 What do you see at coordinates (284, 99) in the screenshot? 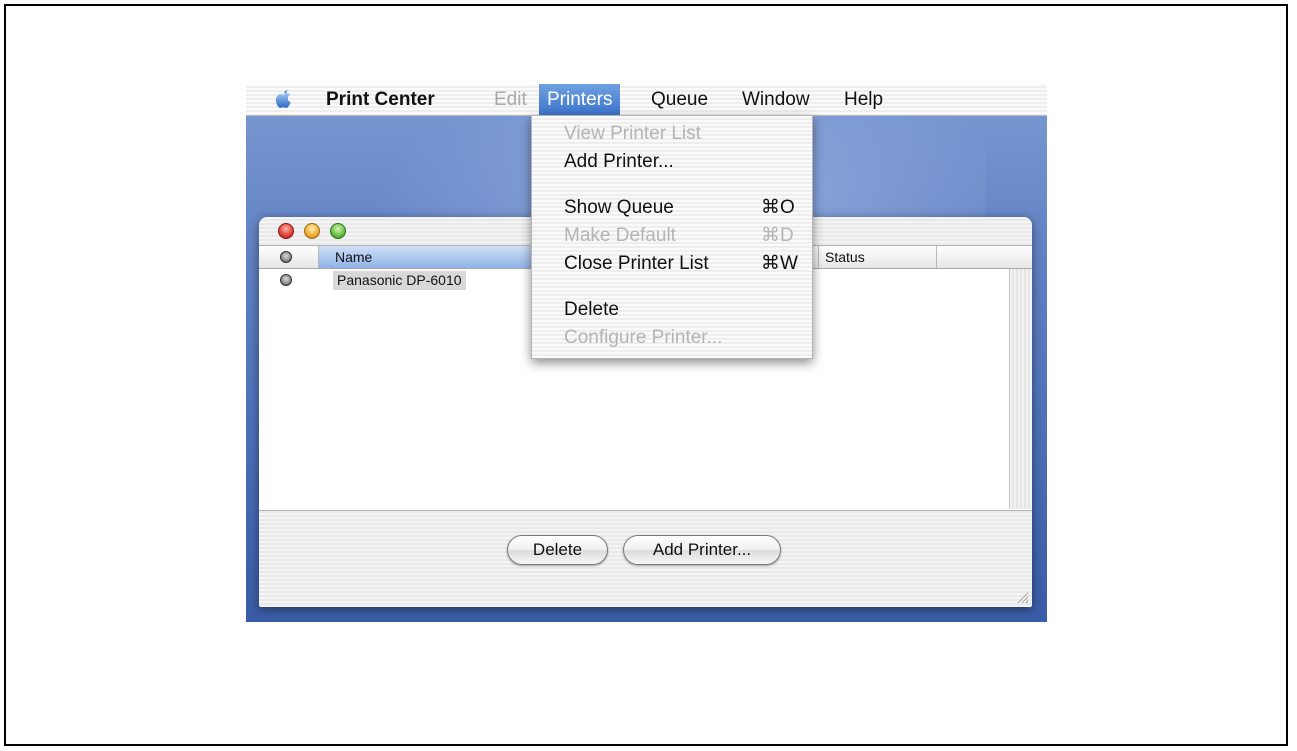
I see `apple-menu-icon` at bounding box center [284, 99].